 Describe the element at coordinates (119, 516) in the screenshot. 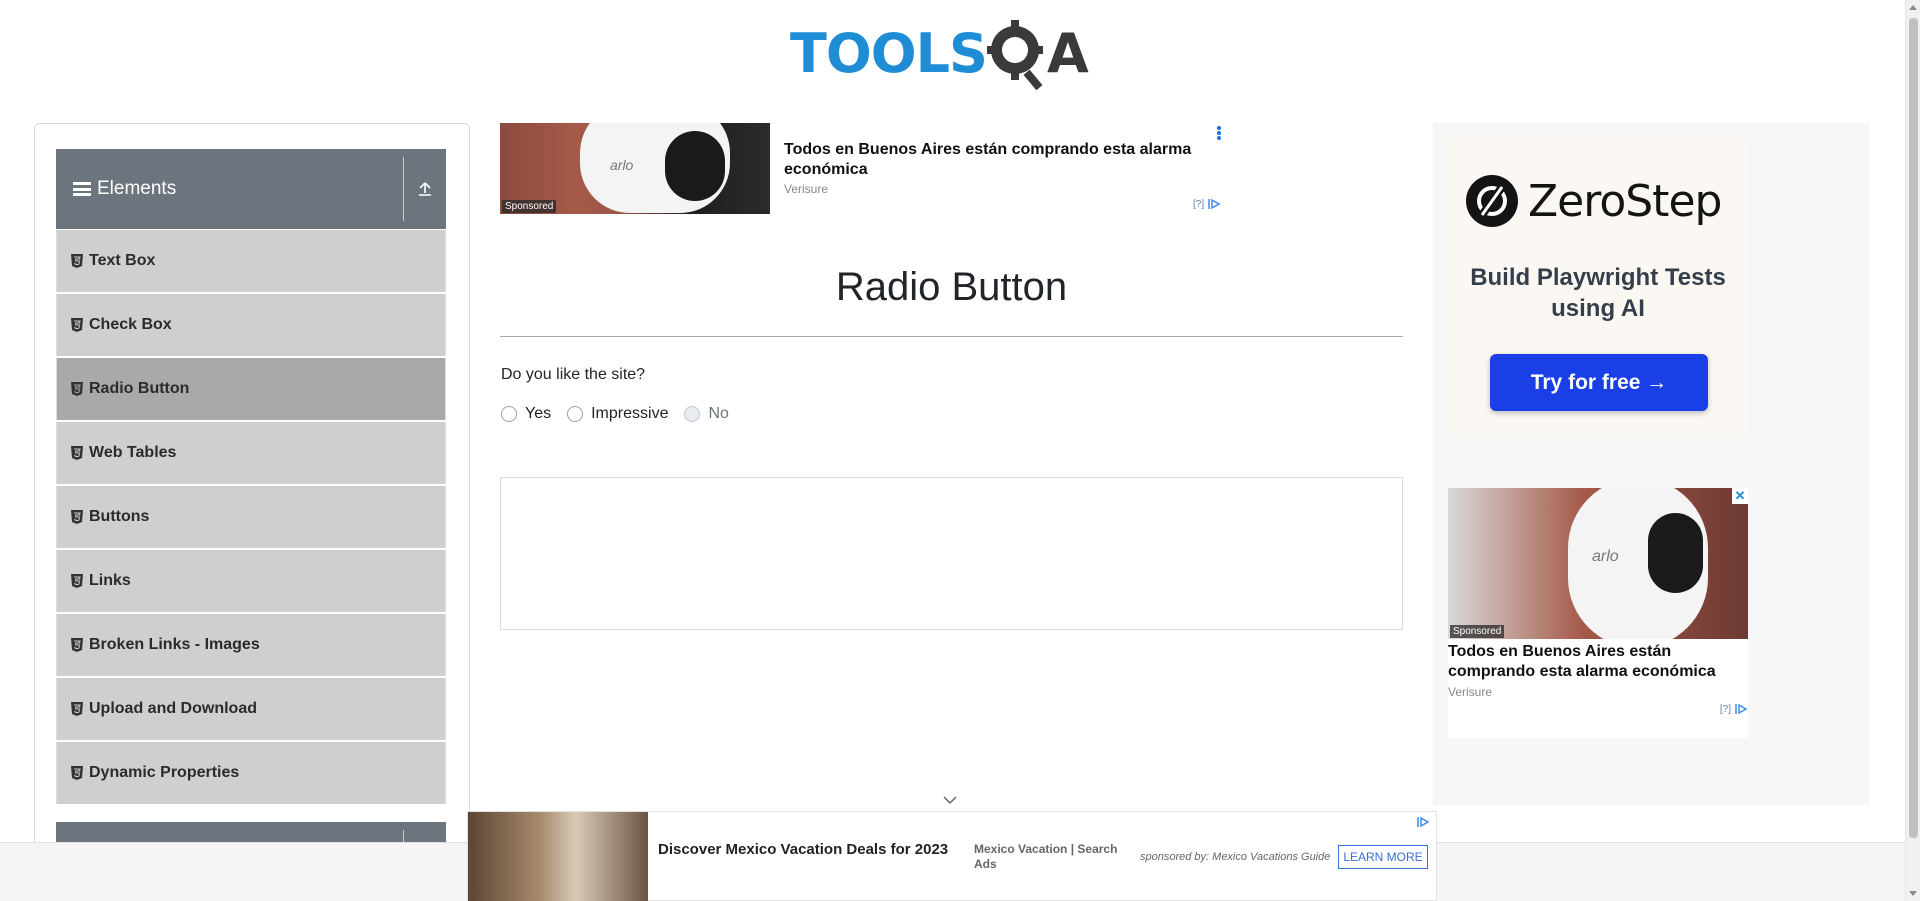

I see `sidebar-item-label: Buttons` at that location.